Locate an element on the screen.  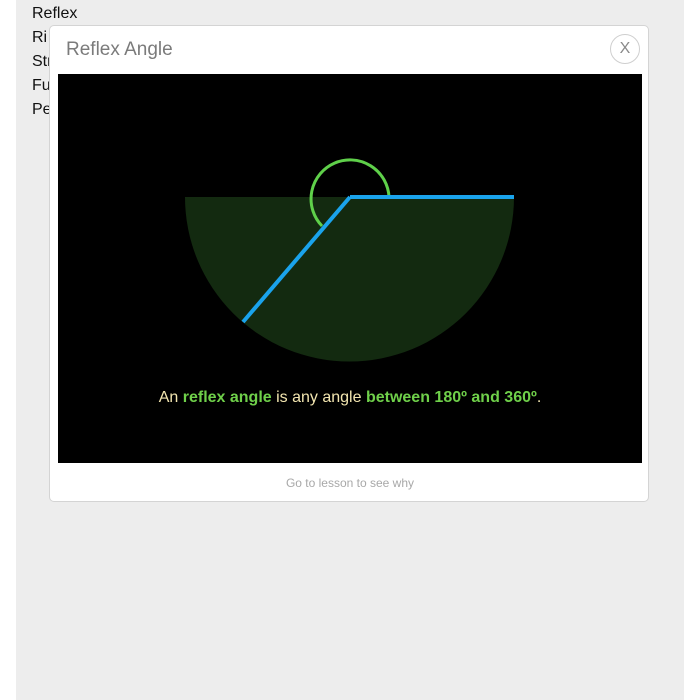
caption-range: between 180º and 360º is located at coordinates (451, 397).